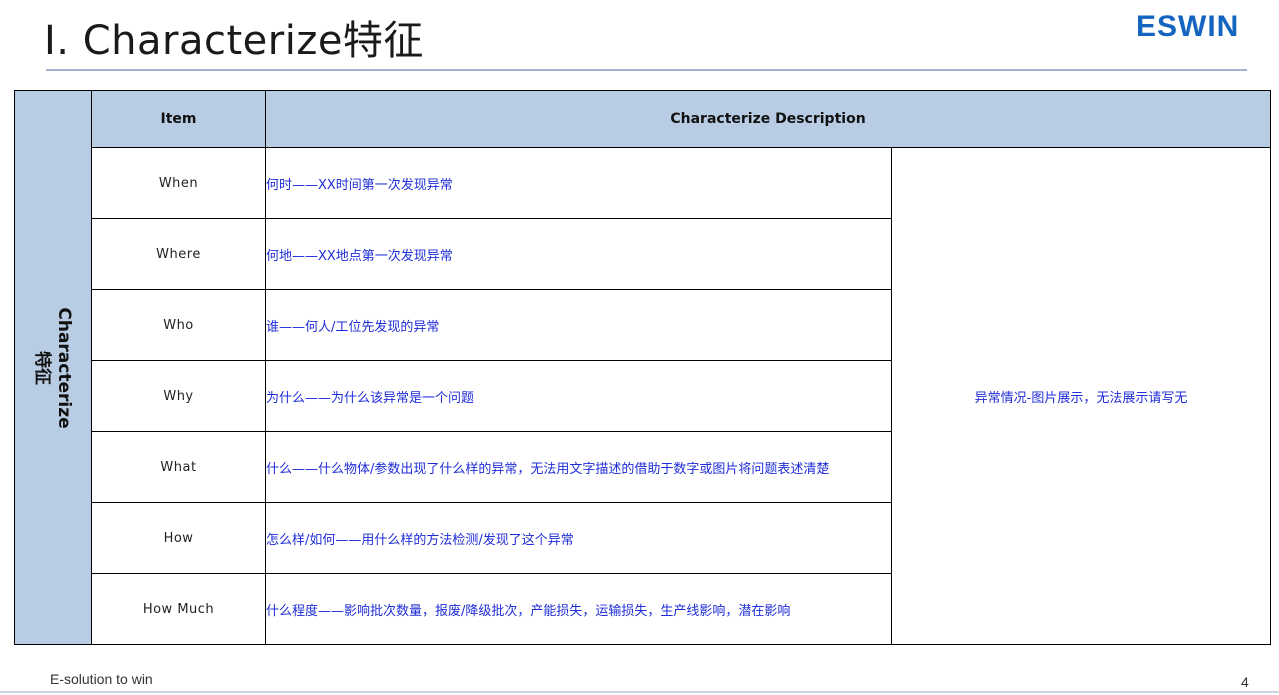 This screenshot has height=695, width=1279. What do you see at coordinates (178, 467) in the screenshot?
I see `row-item: What` at bounding box center [178, 467].